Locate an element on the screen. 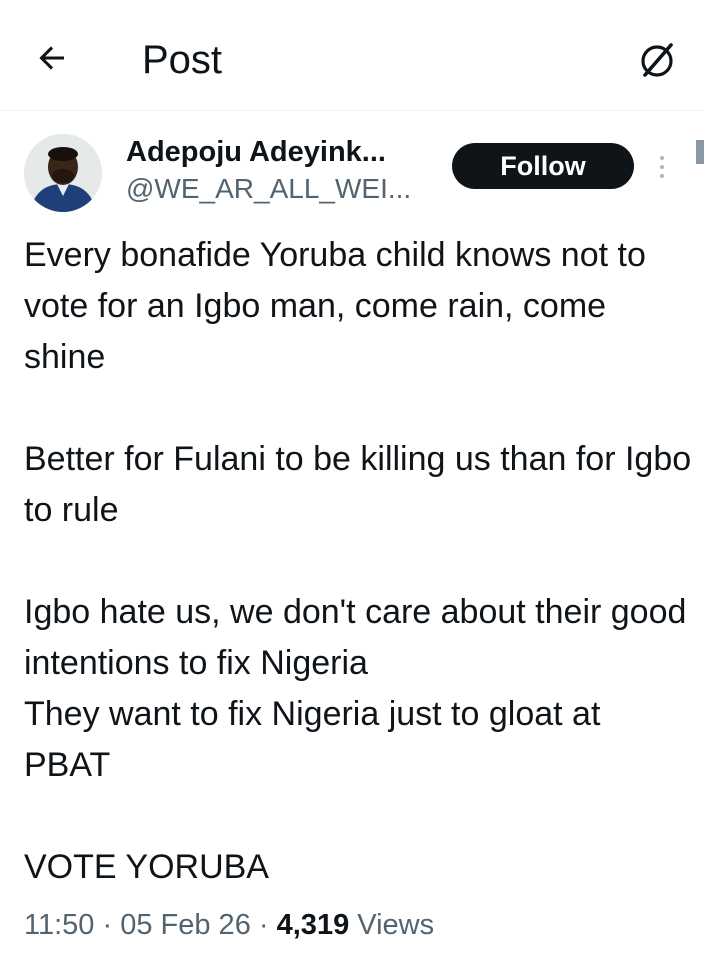 This screenshot has height=960, width=704. avatar-image is located at coordinates (63, 173).